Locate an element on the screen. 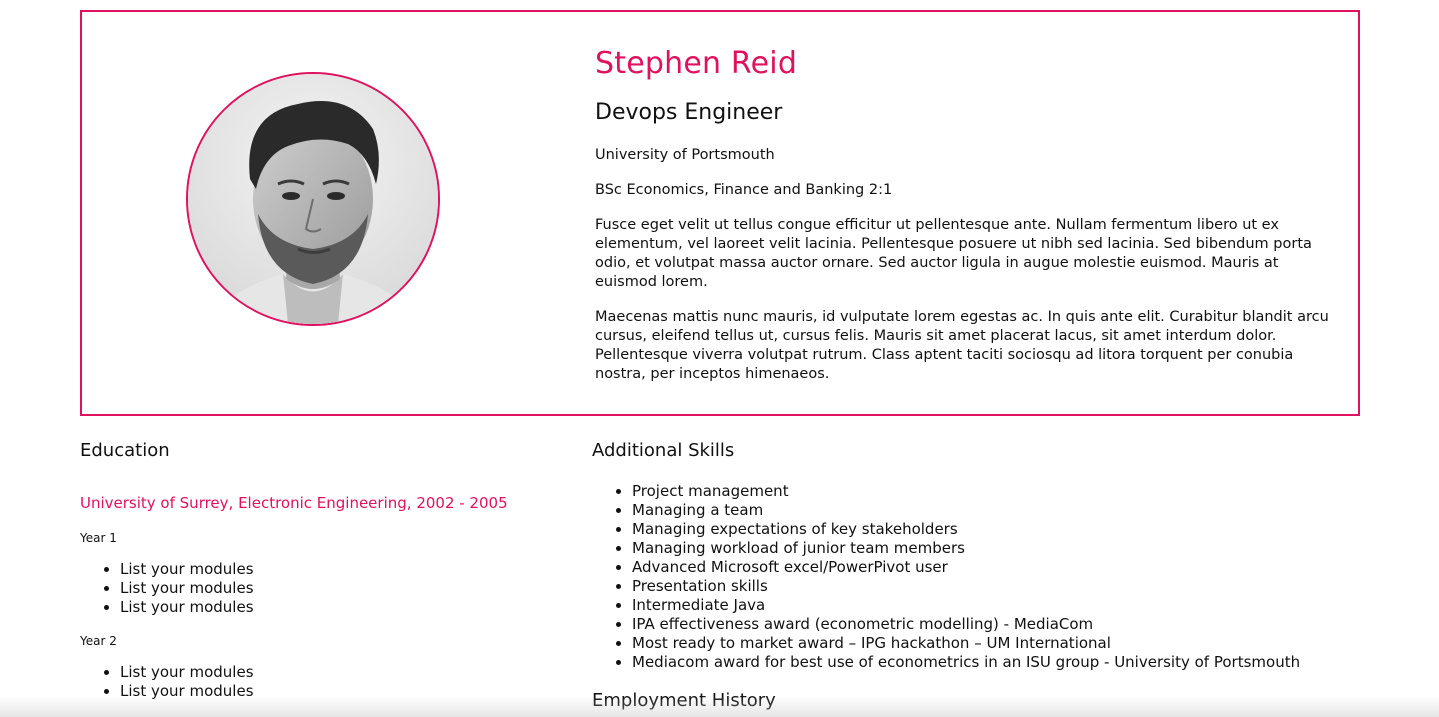 The width and height of the screenshot is (1439, 717). year-label: Year 1 is located at coordinates (98, 538).